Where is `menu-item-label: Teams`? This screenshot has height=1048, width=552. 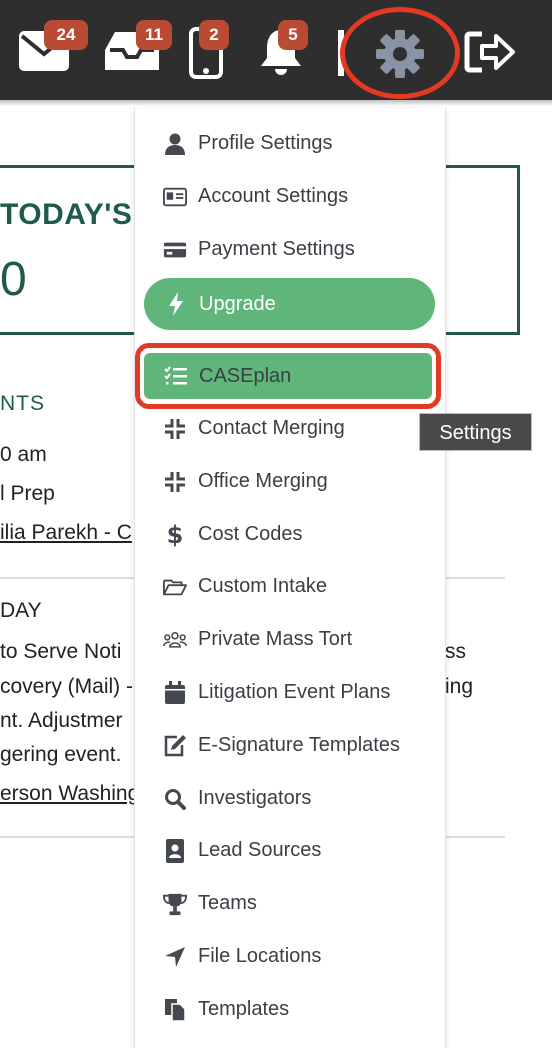
menu-item-label: Teams is located at coordinates (227, 903).